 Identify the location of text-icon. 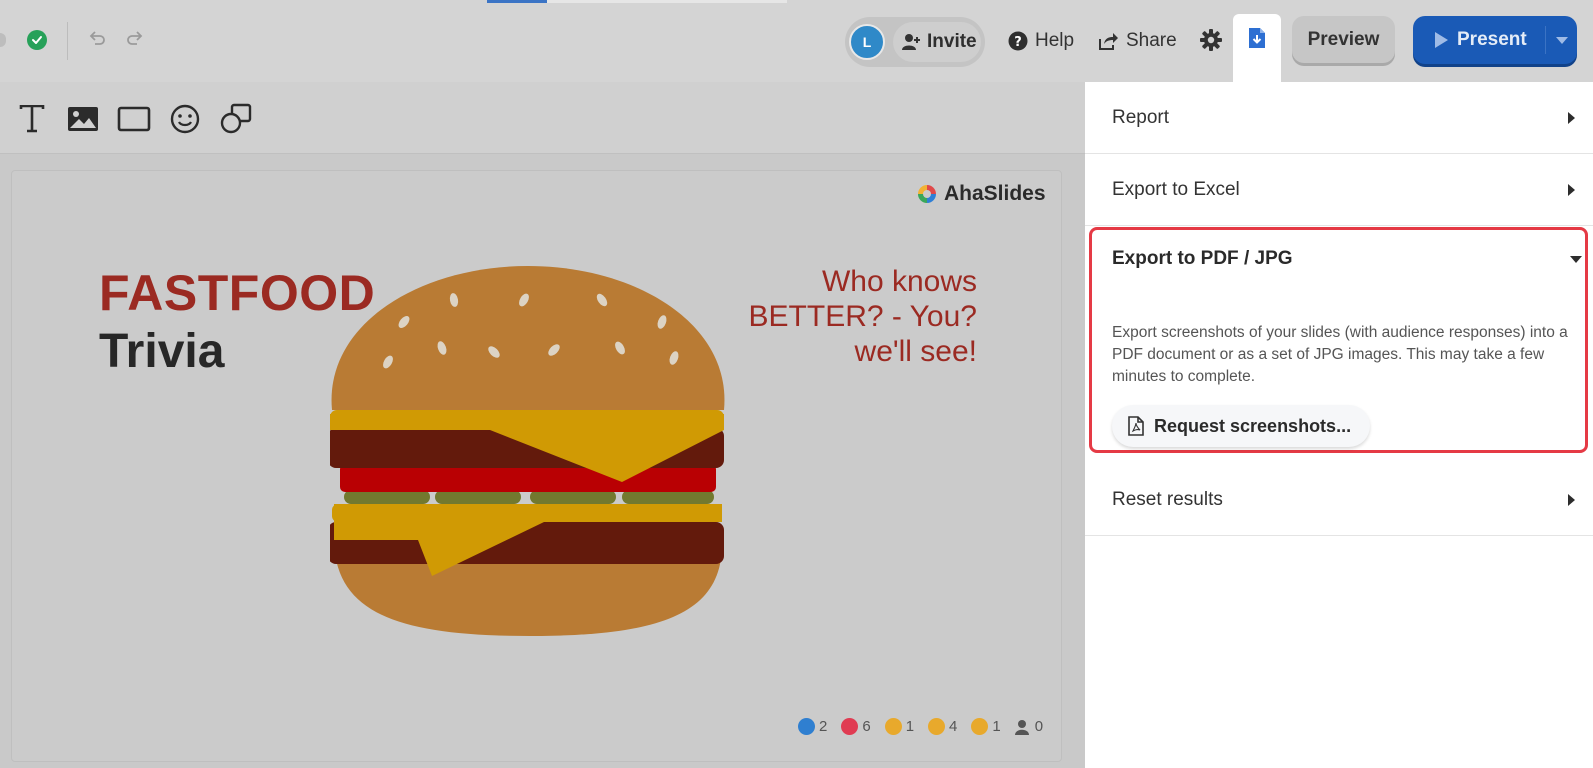
(32, 119).